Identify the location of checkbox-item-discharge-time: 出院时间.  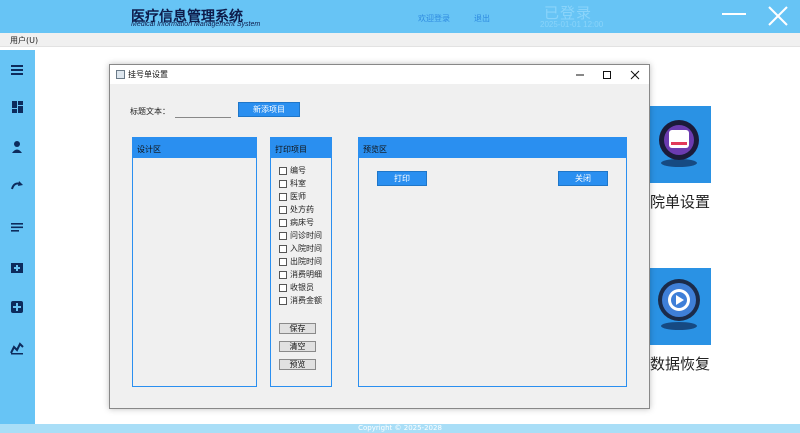
(300, 261).